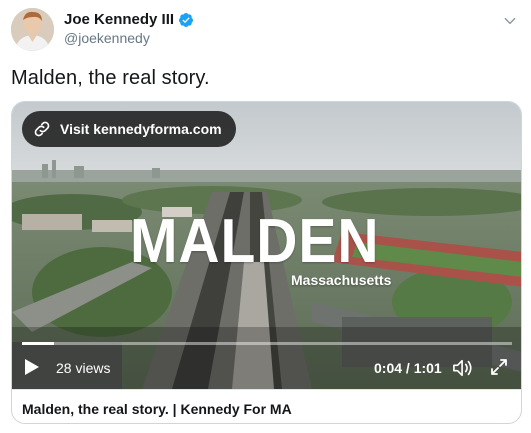 The width and height of the screenshot is (531, 433). Describe the element at coordinates (141, 129) in the screenshot. I see `visit-website-label: Visit kennedyforma.com` at that location.